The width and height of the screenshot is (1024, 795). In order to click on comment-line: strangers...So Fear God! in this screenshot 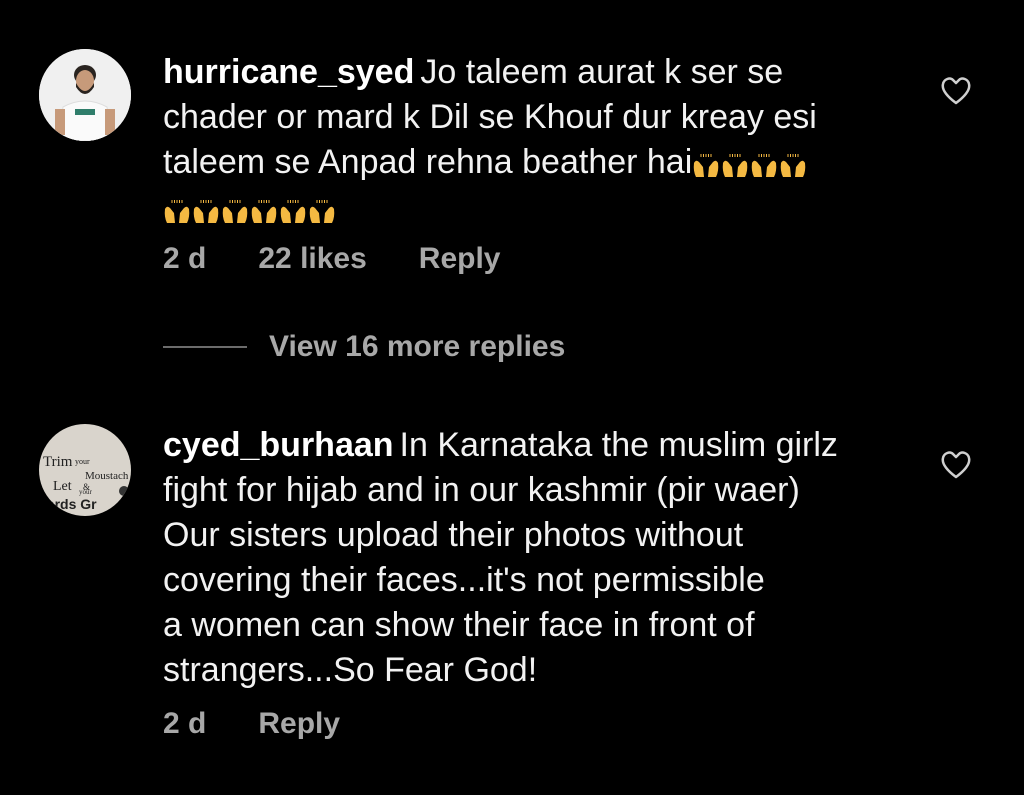, I will do `click(350, 670)`.